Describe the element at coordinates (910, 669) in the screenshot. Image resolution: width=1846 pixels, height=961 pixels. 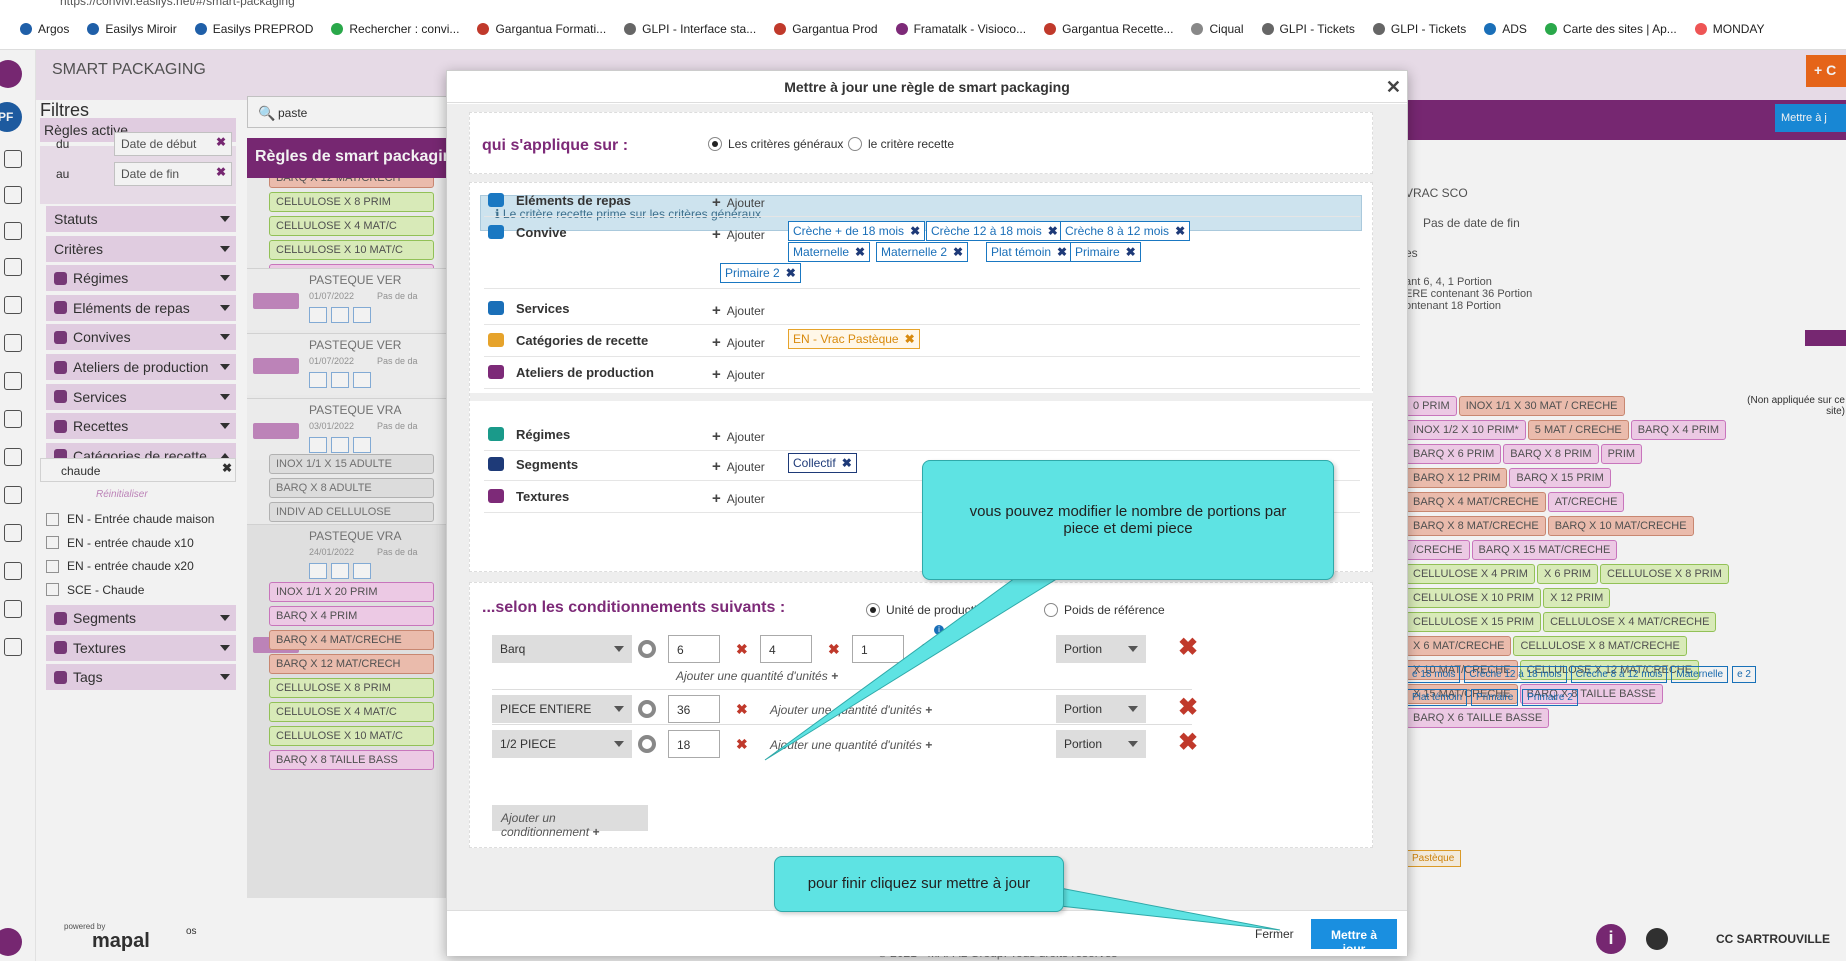
I see `callout1-arrow` at that location.